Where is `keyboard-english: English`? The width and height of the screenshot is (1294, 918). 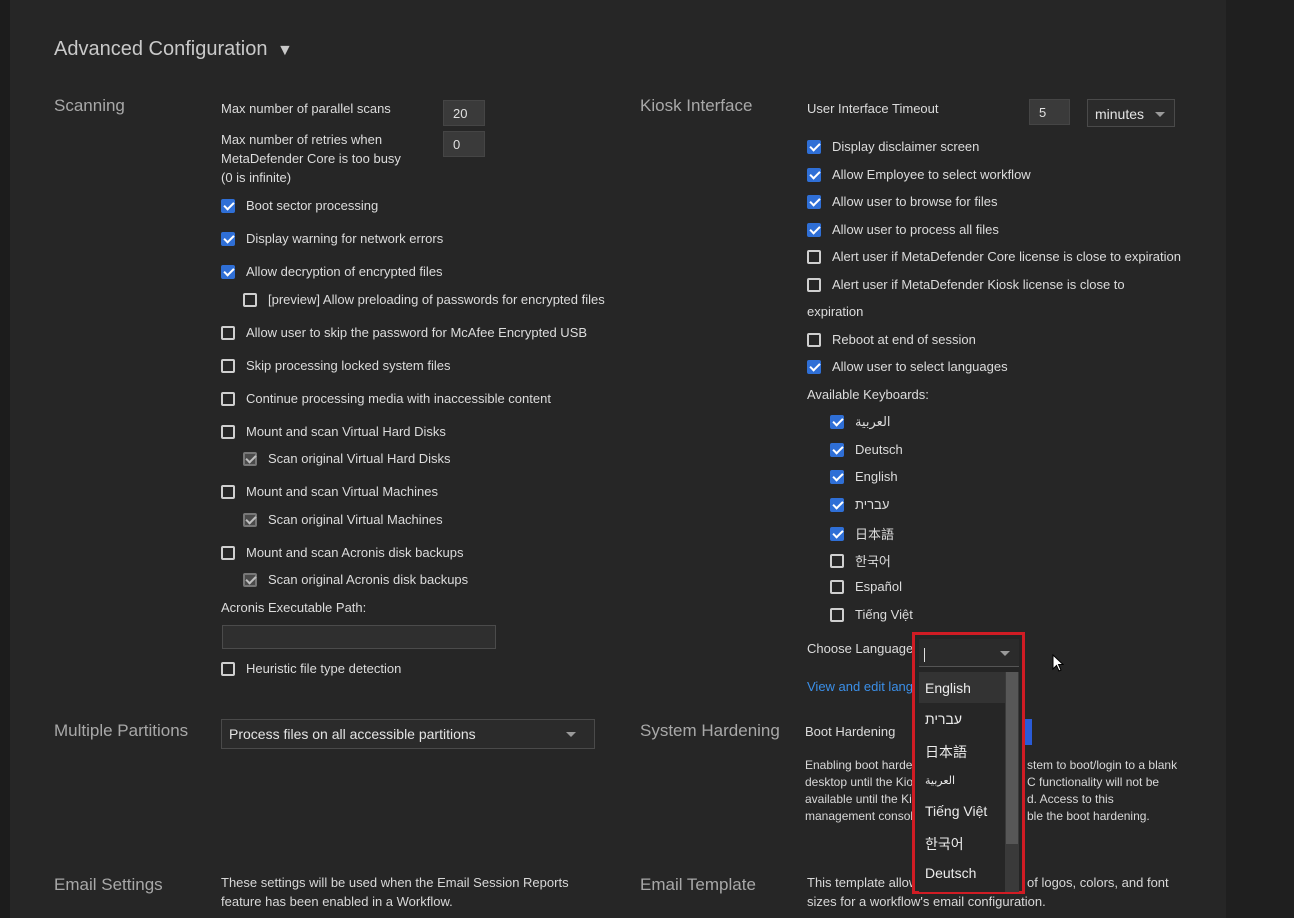
keyboard-english: English is located at coordinates (864, 476).